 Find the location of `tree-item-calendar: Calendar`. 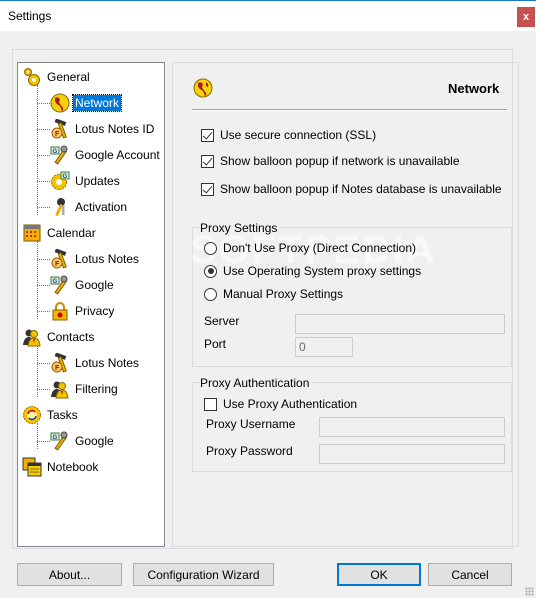

tree-item-calendar: Calendar is located at coordinates (60, 233).